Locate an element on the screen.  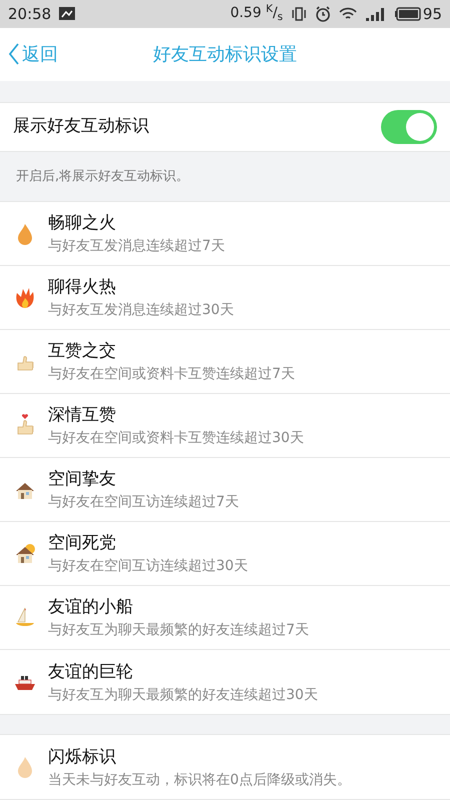
vibrate-icon is located at coordinates (298, 13).